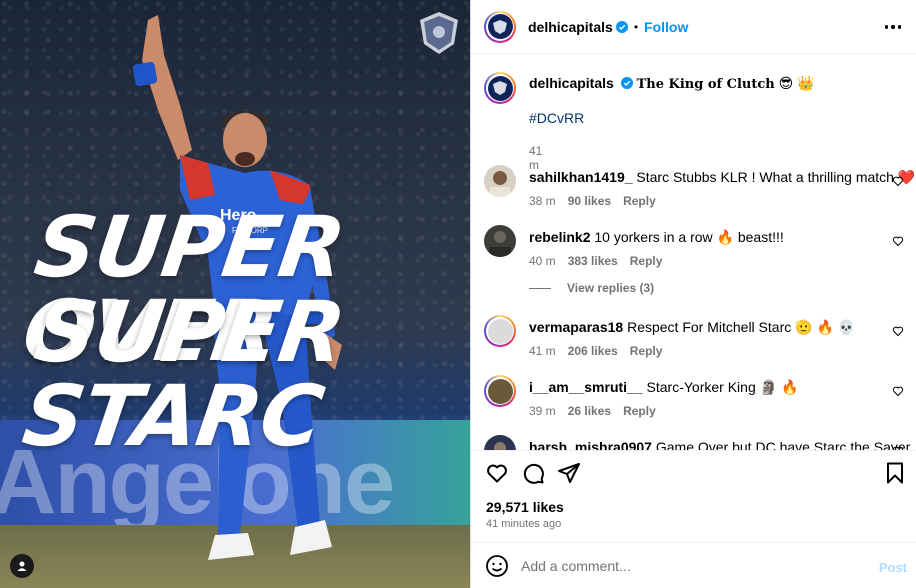  What do you see at coordinates (893, 567) in the screenshot?
I see `post-comment-button: Post` at bounding box center [893, 567].